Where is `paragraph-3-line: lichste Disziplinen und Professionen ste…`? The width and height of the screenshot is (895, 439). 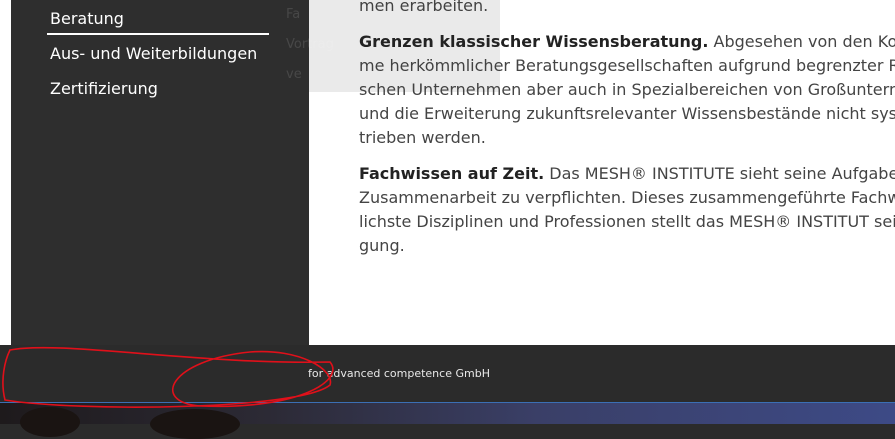 paragraph-3-line: lichste Disziplinen und Professionen ste… is located at coordinates (627, 221).